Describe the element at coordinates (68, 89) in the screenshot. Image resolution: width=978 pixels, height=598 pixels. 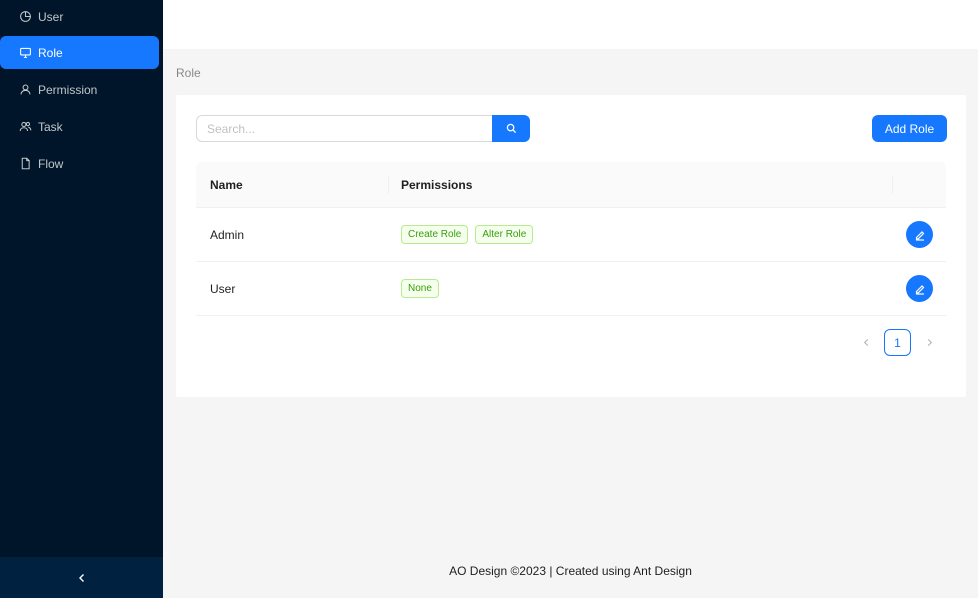
I see `sidebar-item-label: Permission` at that location.